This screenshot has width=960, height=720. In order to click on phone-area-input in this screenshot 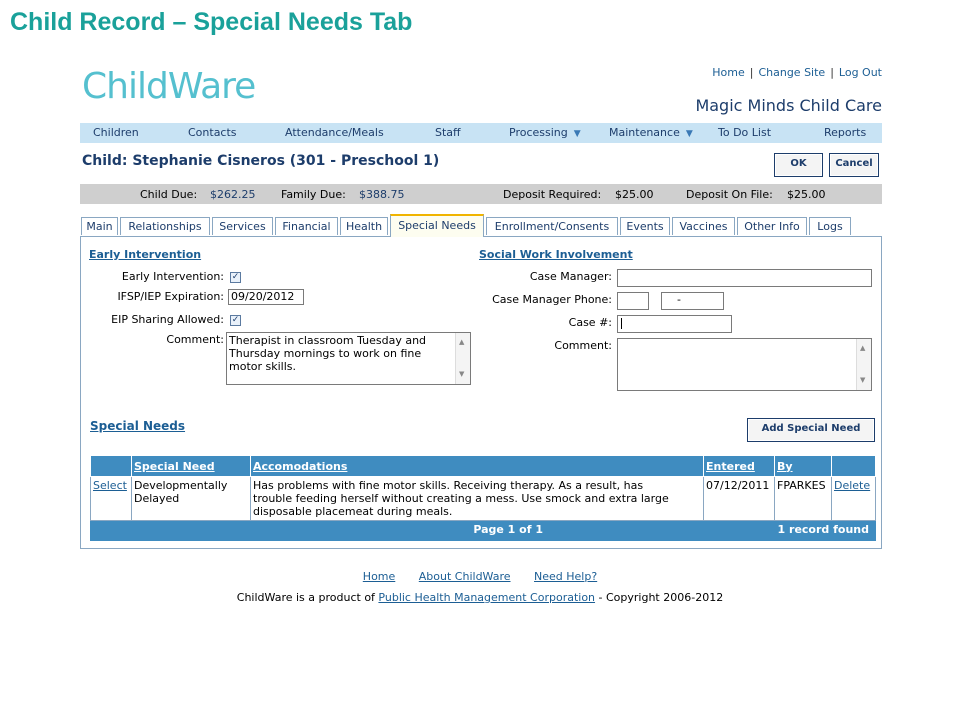, I will do `click(633, 301)`.